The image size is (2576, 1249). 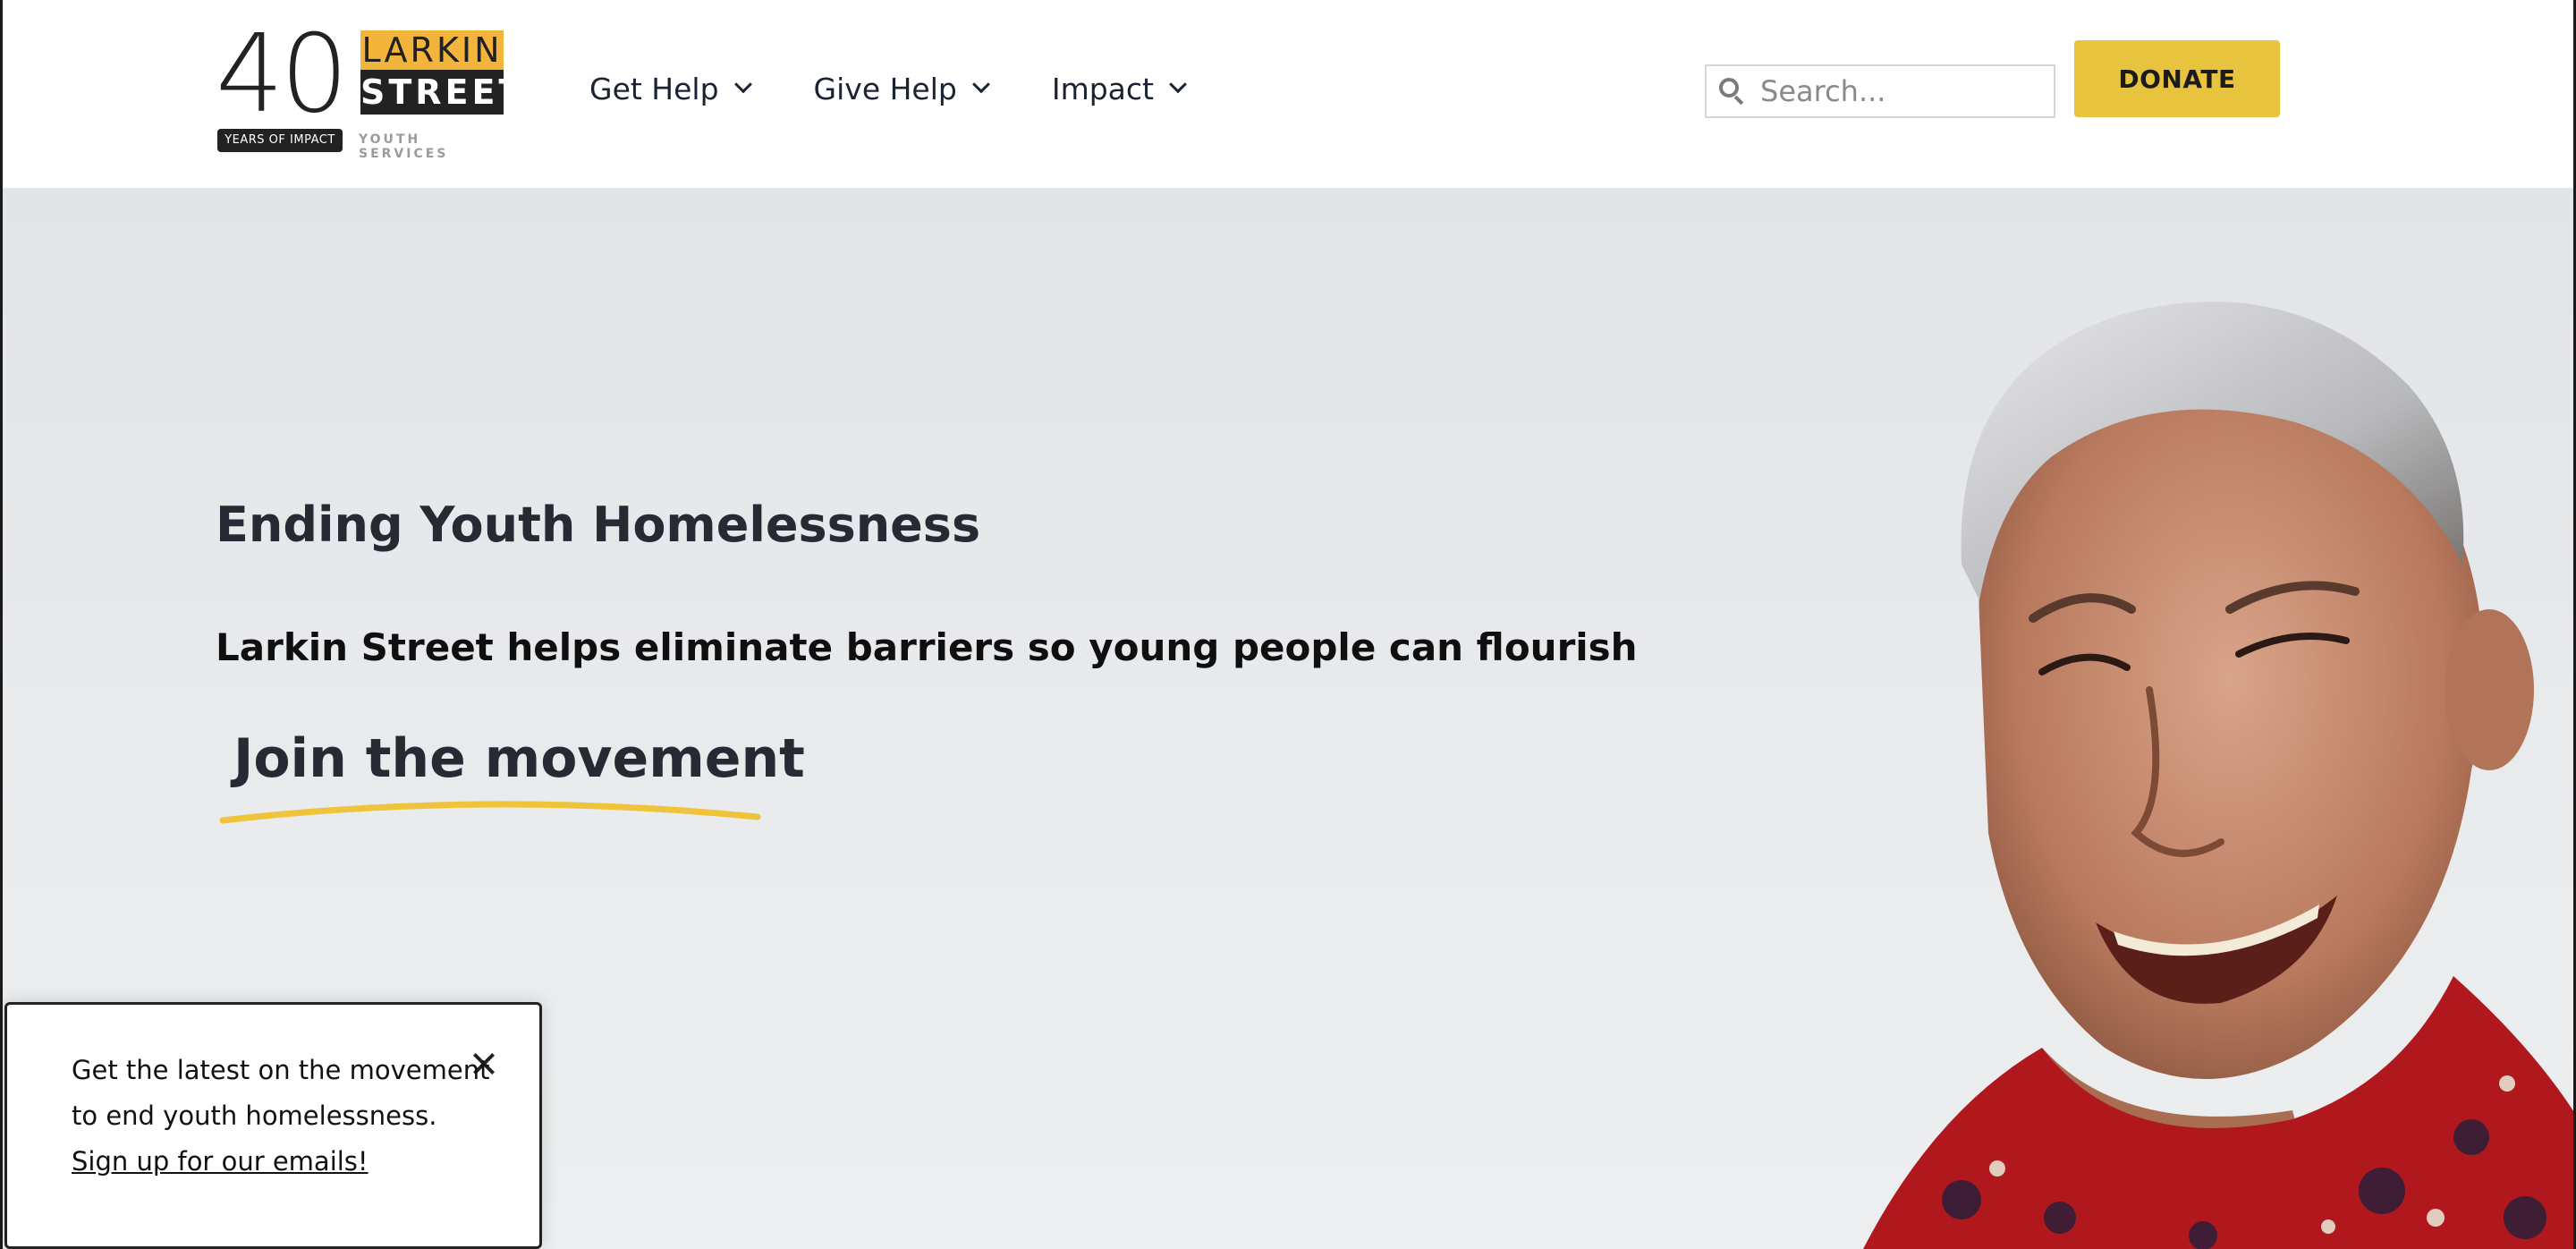 What do you see at coordinates (404, 146) in the screenshot?
I see `logo-tagline: YOUTH SERVICES` at bounding box center [404, 146].